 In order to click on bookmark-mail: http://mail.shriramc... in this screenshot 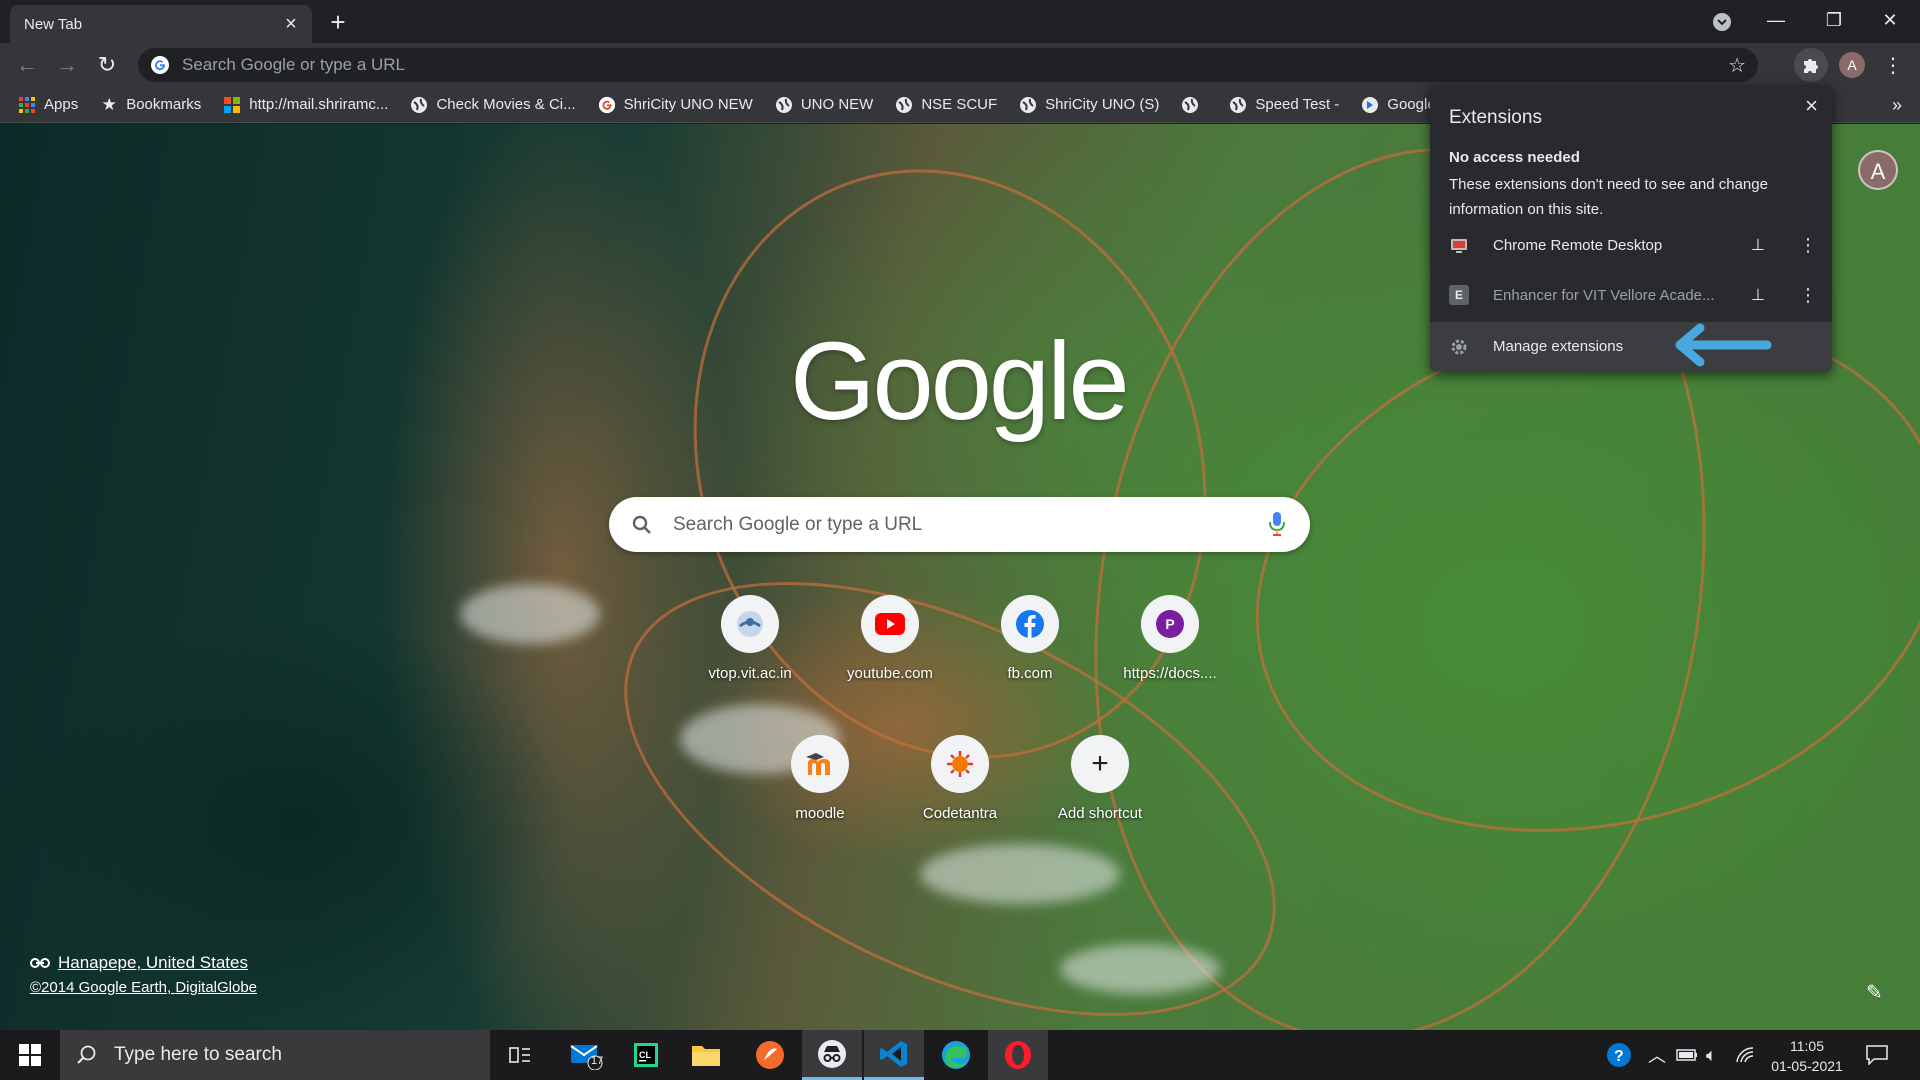, I will do `click(305, 105)`.